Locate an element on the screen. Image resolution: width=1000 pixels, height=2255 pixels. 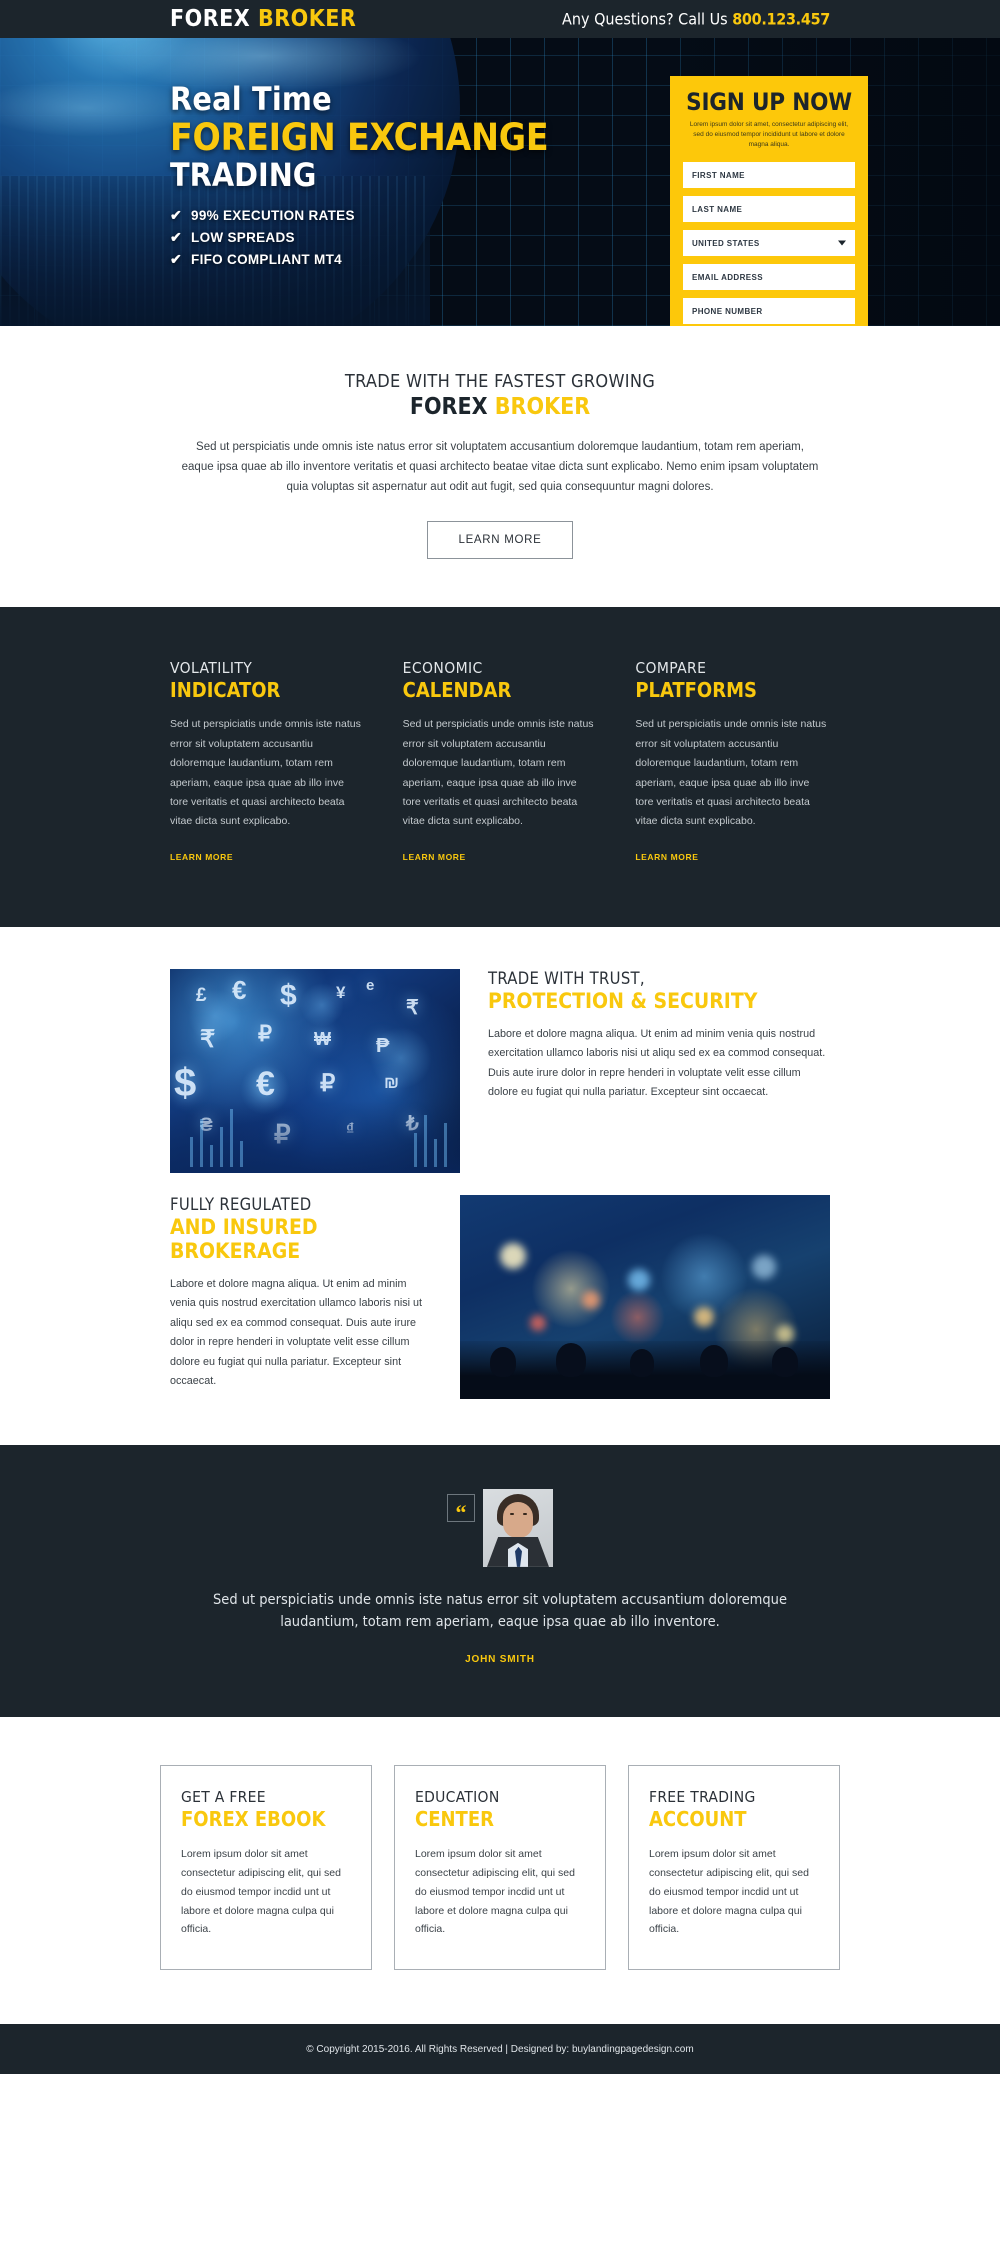
card-title-top: EDUCATION is located at coordinates (457, 1796).